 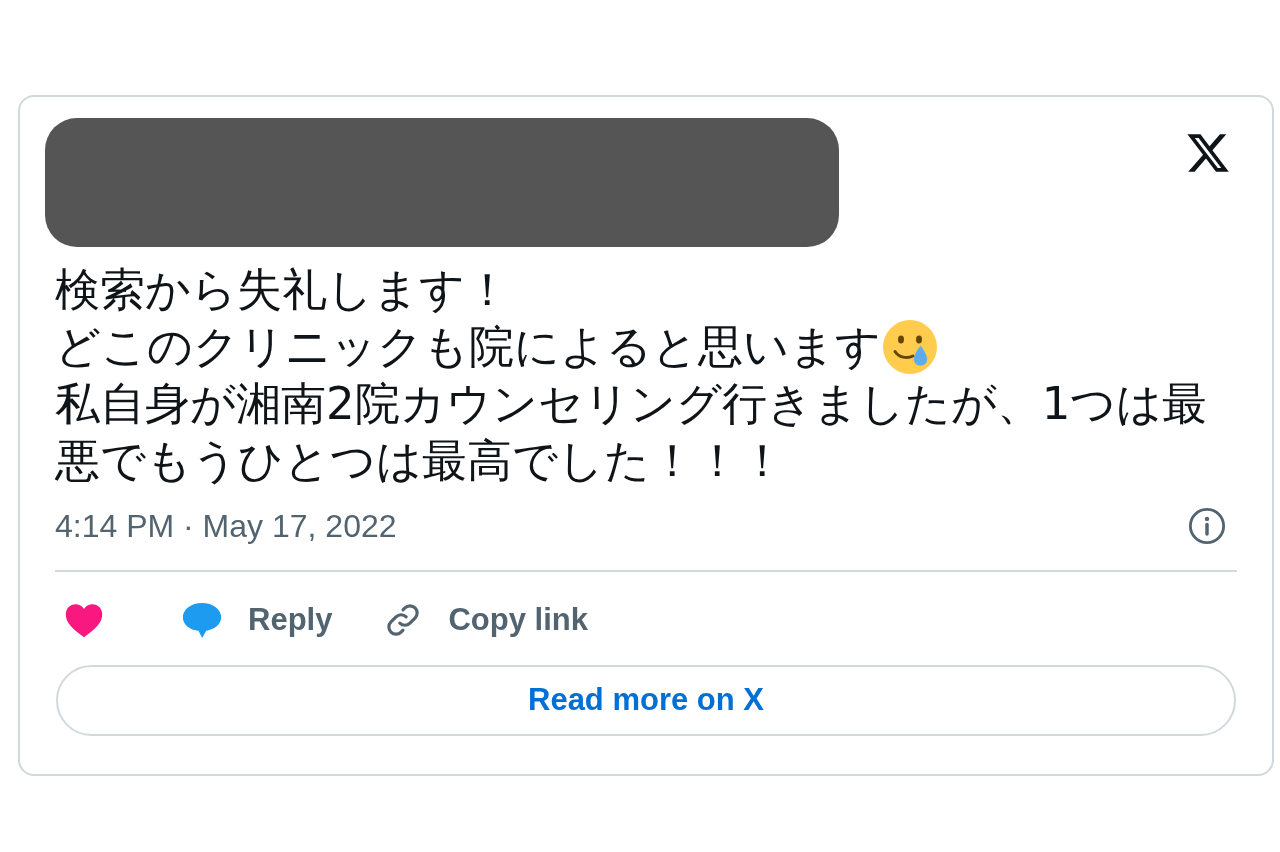 I want to click on tweet-text: どこのクリニックも院によると思います, so click(x=468, y=347).